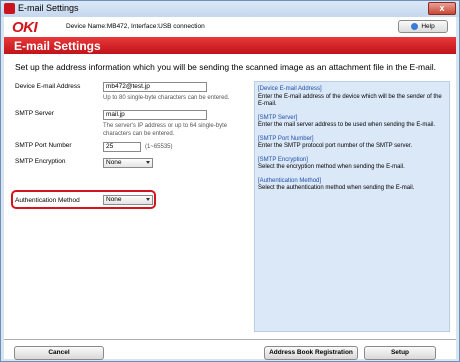 The height and width of the screenshot is (362, 460). What do you see at coordinates (9, 8) in the screenshot?
I see `app-icon` at bounding box center [9, 8].